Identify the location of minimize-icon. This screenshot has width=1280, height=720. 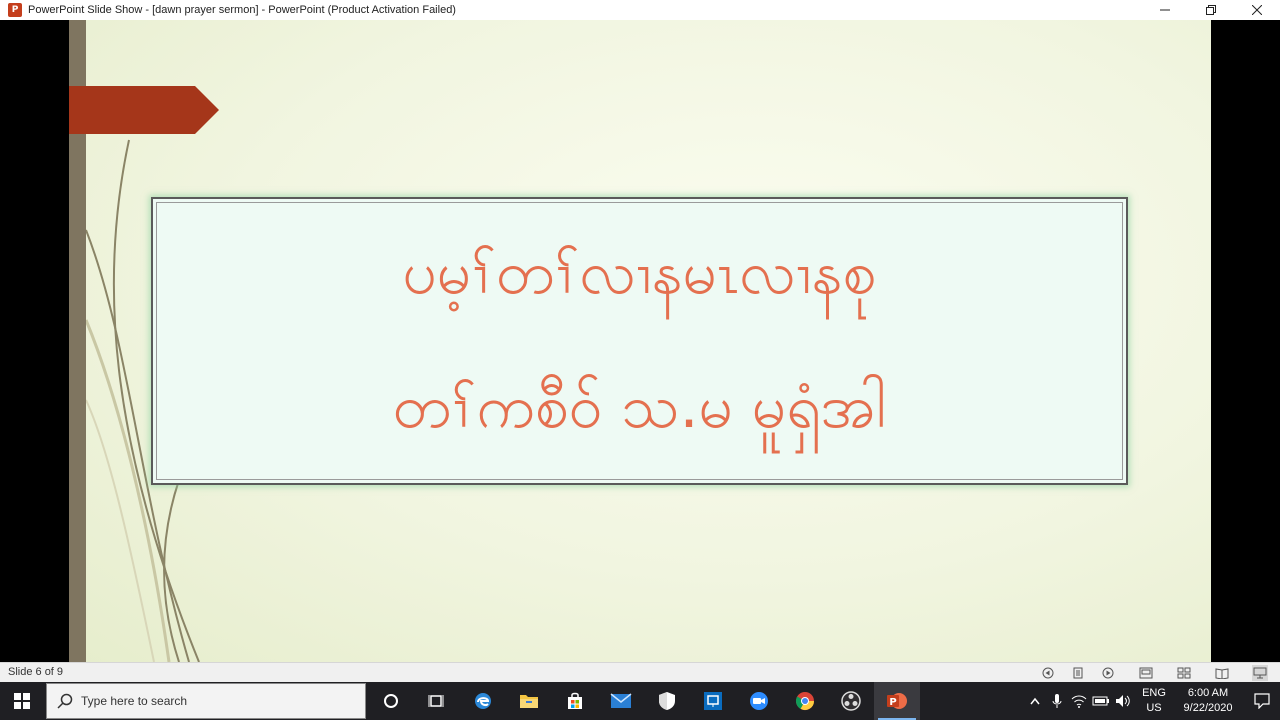
(1165, 10).